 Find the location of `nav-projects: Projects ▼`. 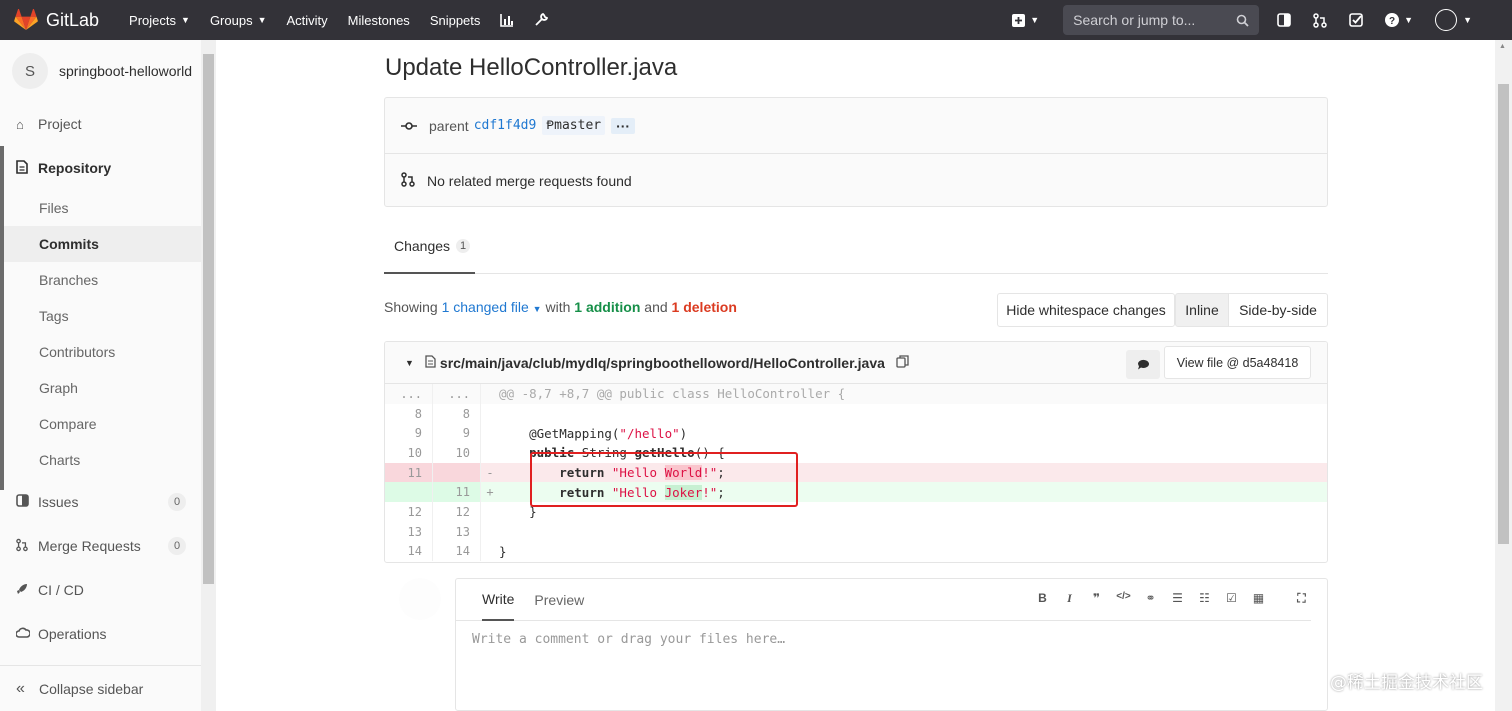

nav-projects: Projects ▼ is located at coordinates (159, 20).